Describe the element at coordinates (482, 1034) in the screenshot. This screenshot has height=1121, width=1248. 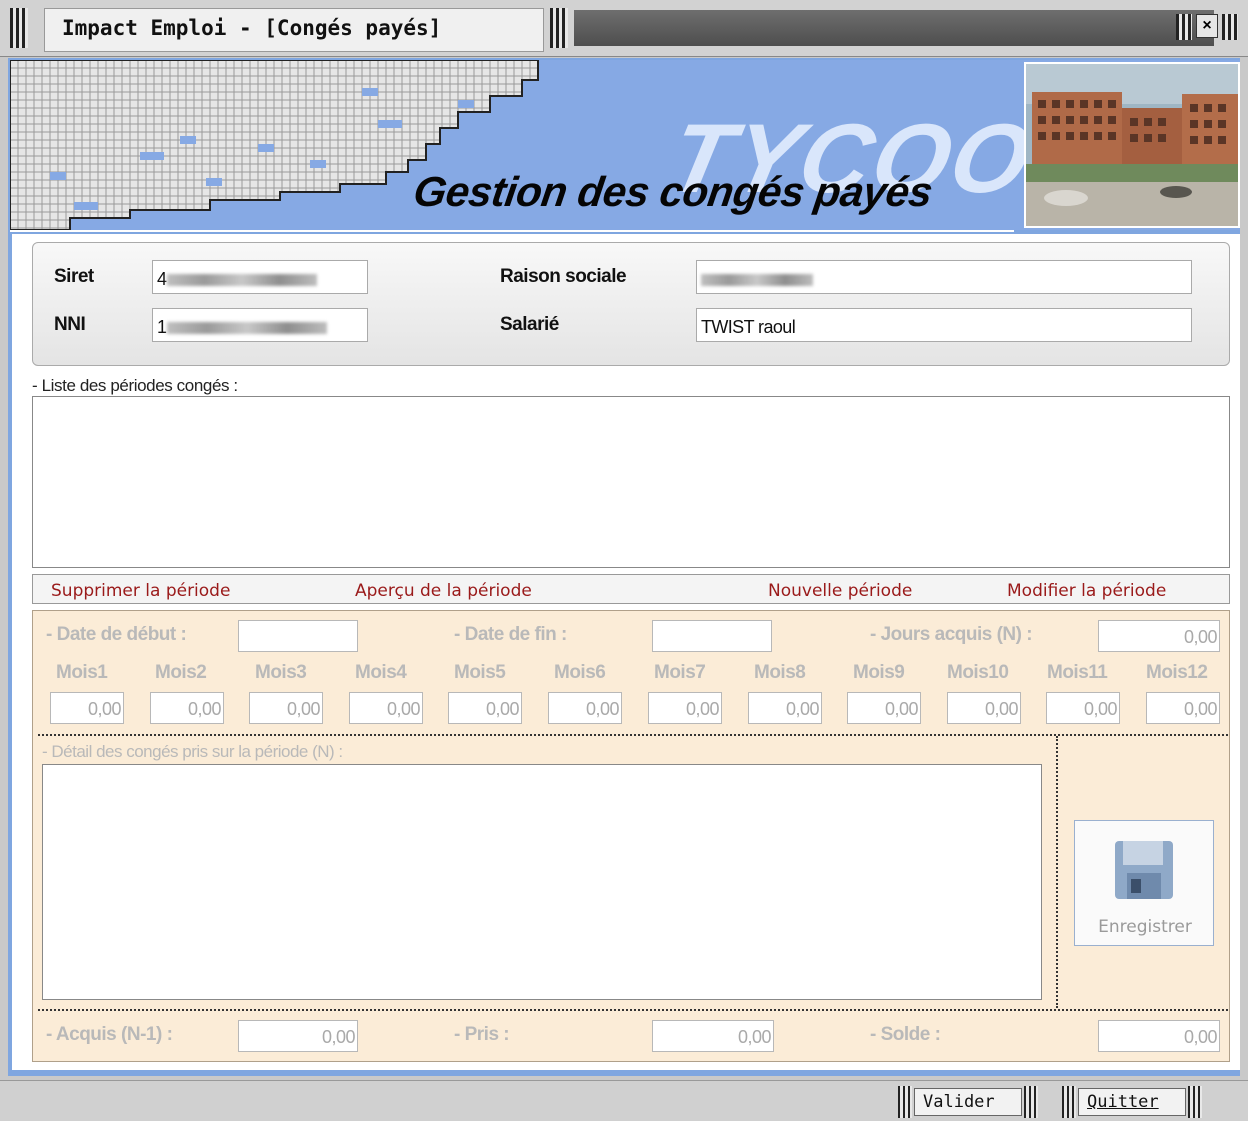
I see `pris-label: - Pris :` at that location.